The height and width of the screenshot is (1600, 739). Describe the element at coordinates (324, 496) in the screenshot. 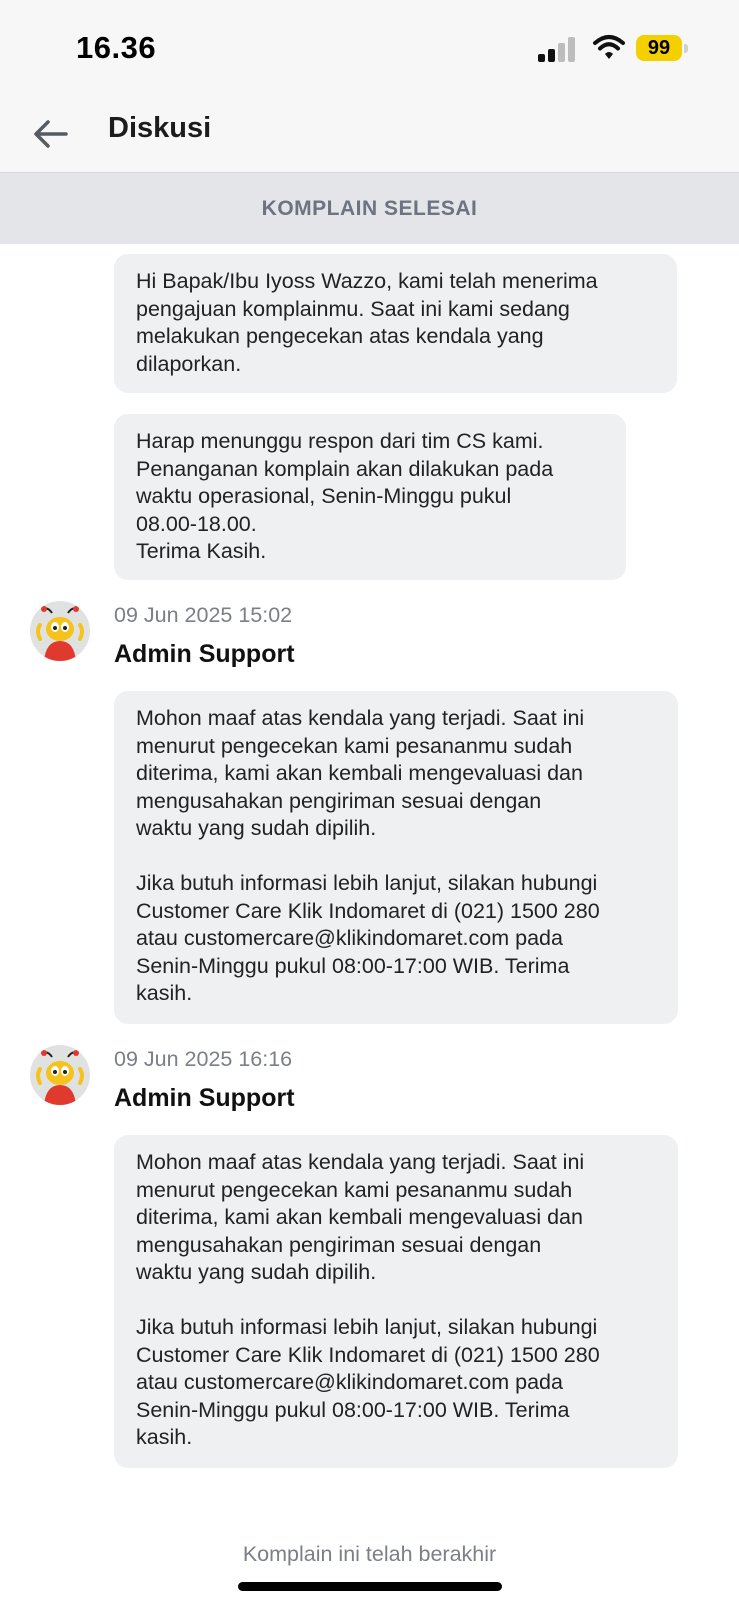

I see `message-line: waktu operasional, Senin-Minggu pukul` at that location.